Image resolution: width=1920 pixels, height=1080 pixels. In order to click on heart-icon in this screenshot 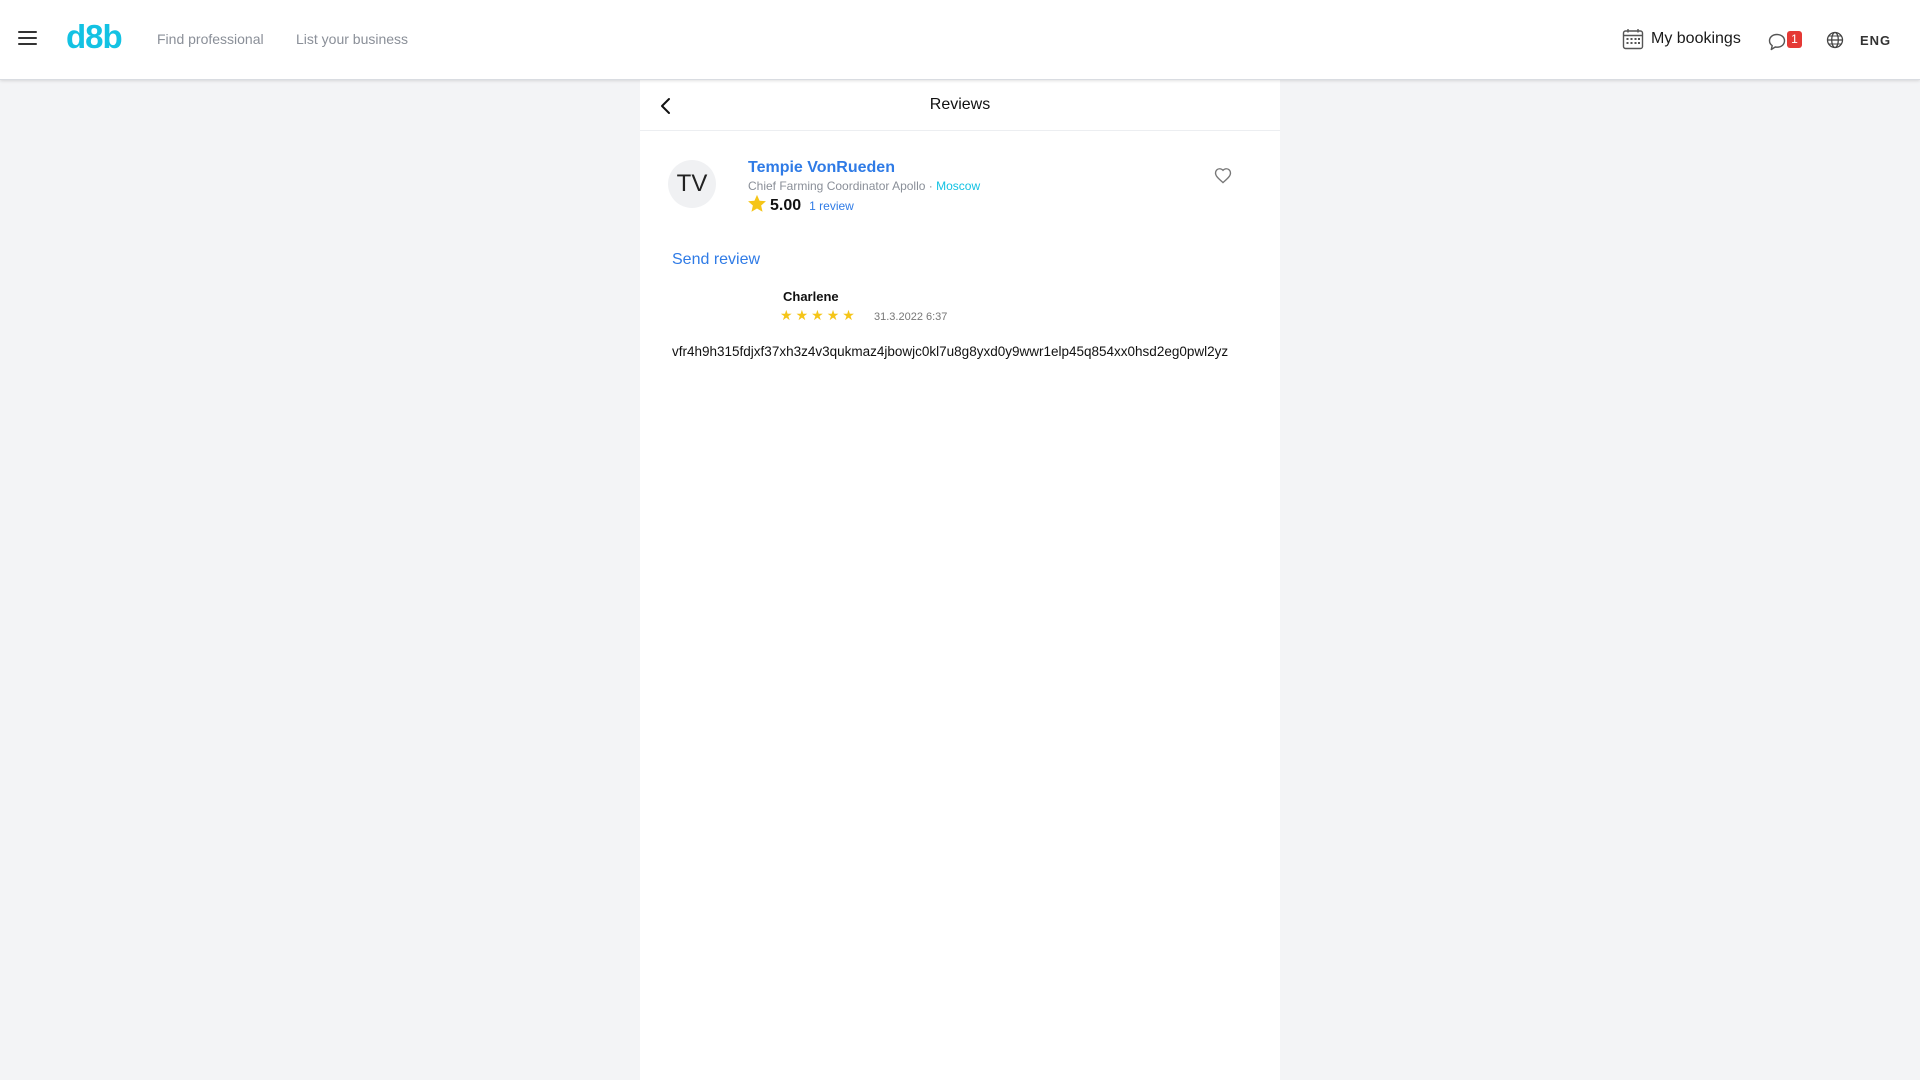, I will do `click(1223, 178)`.